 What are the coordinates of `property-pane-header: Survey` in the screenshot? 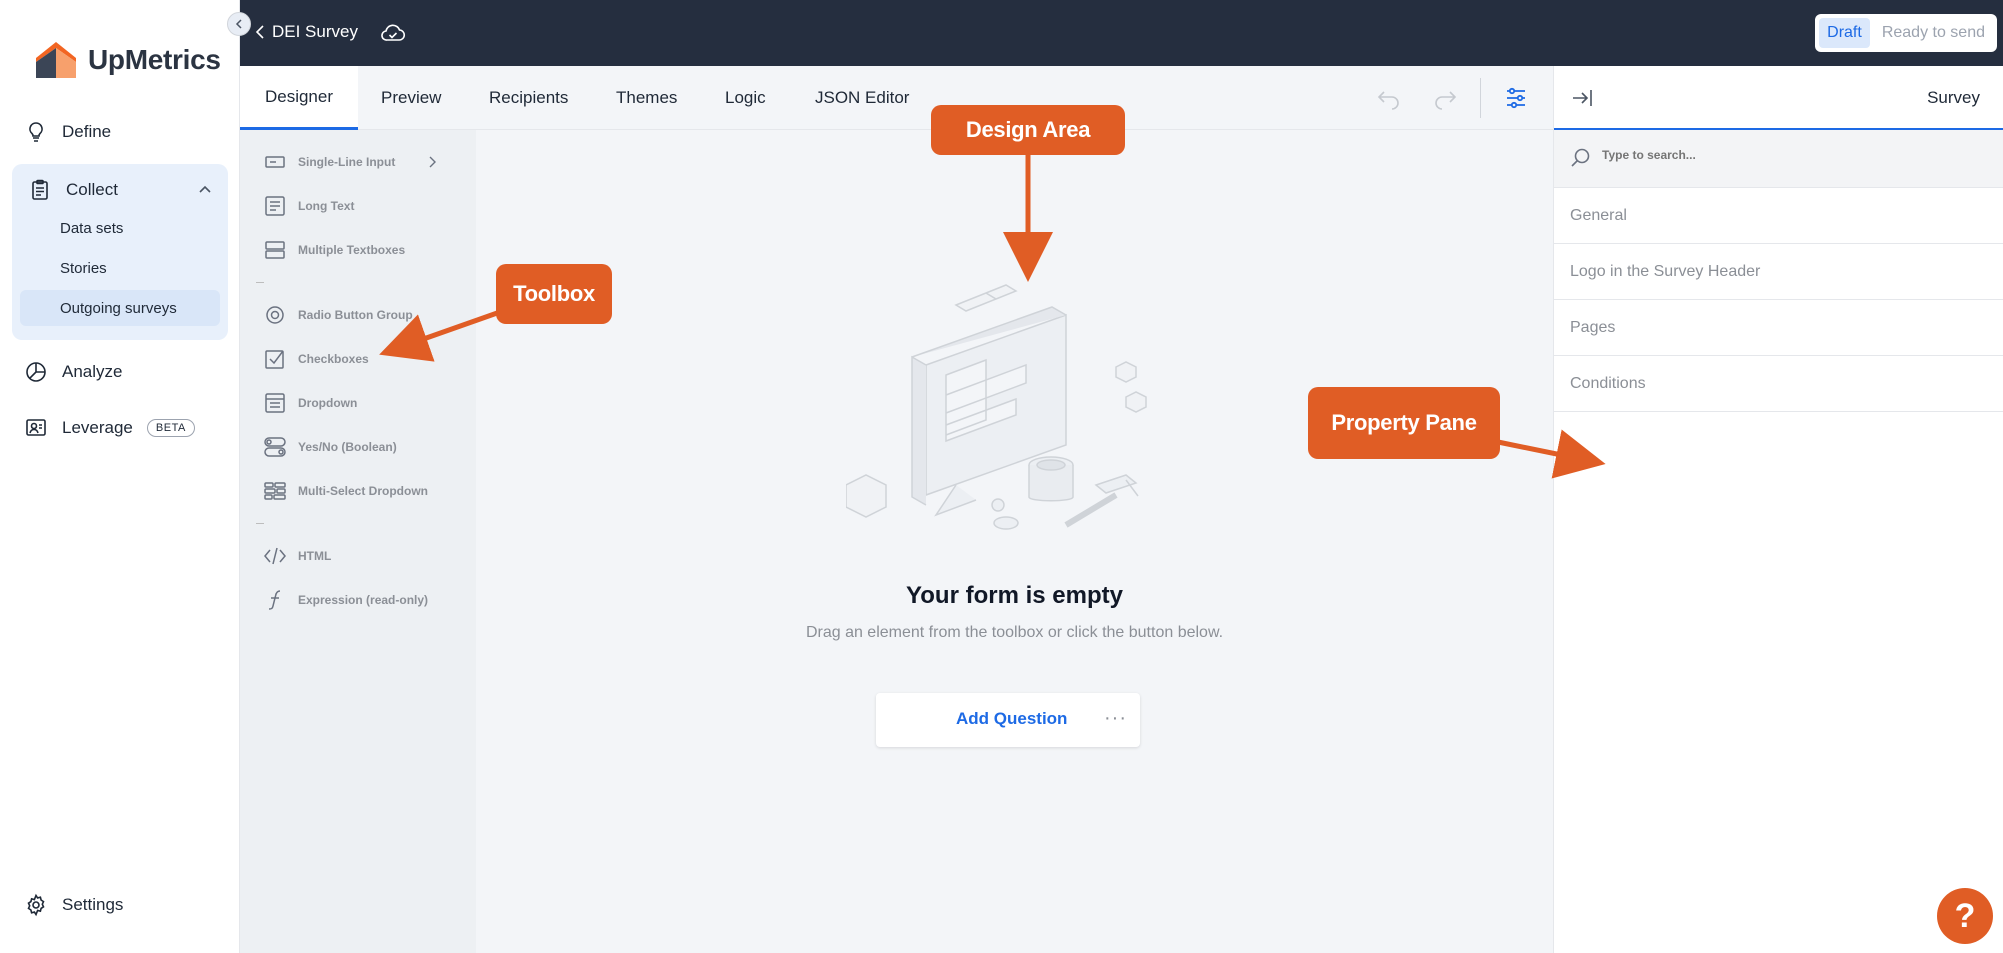 It's located at (1778, 98).